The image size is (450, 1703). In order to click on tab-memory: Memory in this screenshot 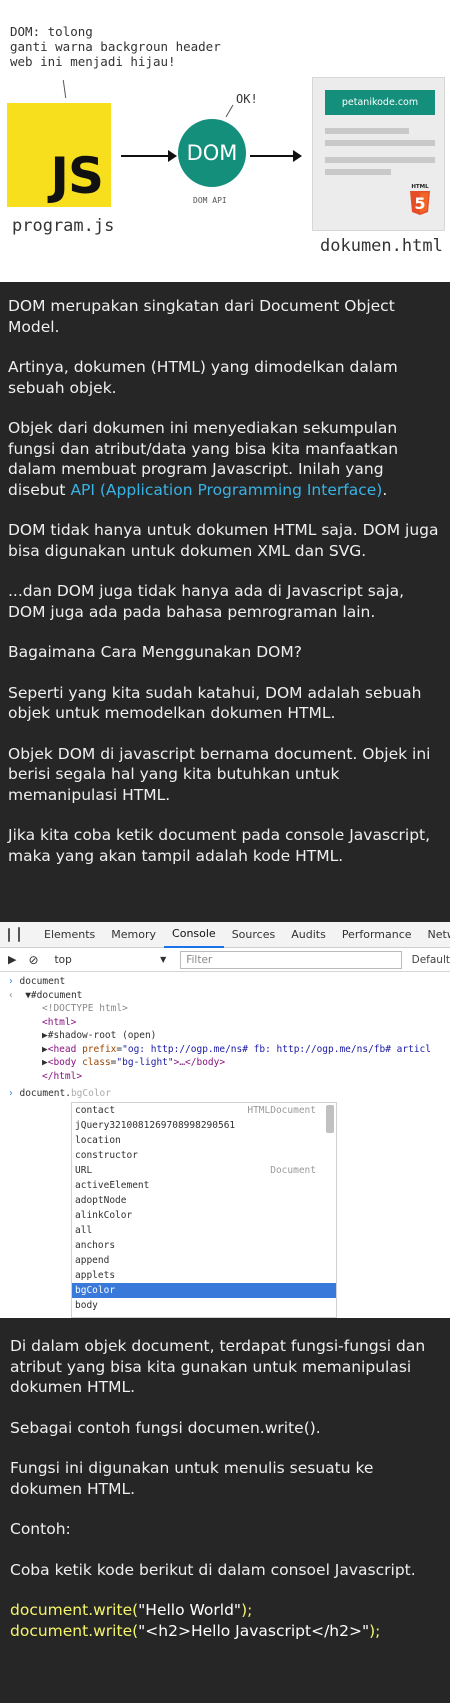, I will do `click(133, 935)`.